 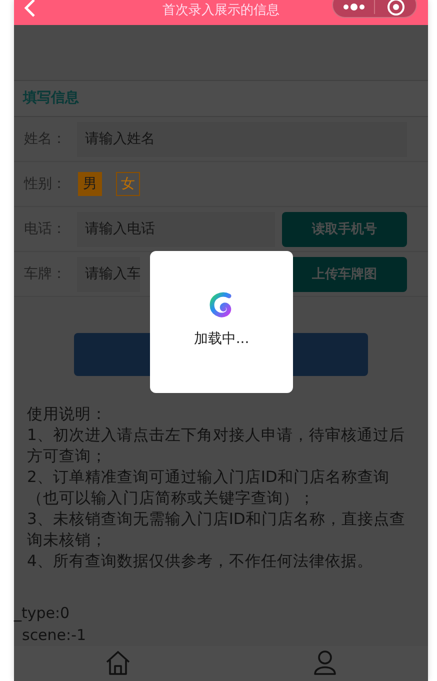 I want to click on instruction-text: 2、订单精准查询可通过输入门店ID和门店名称查询（也可以输入门店简称或关键字查询）；, so click(x=208, y=488).